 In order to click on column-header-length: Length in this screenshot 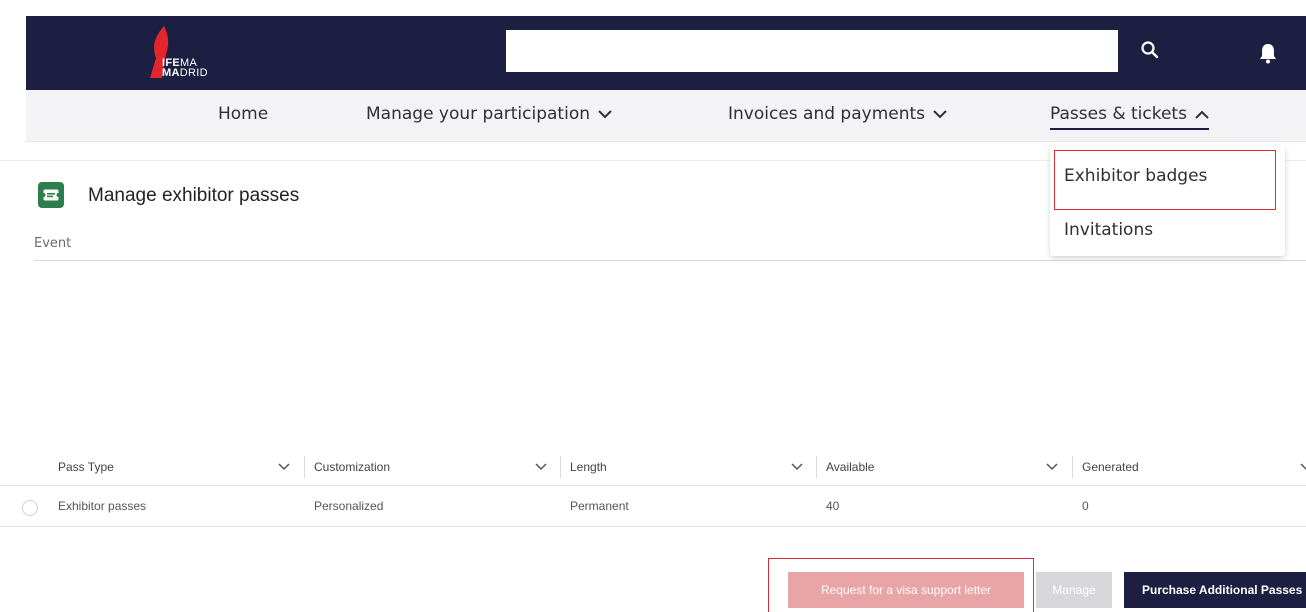, I will do `click(588, 467)`.